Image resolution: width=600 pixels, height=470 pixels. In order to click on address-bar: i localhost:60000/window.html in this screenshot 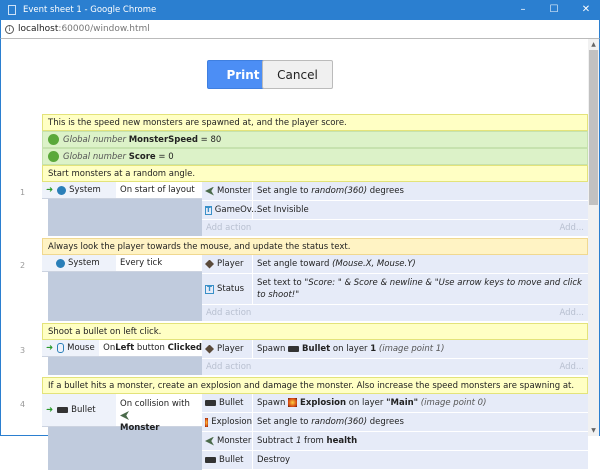, I will do `click(300, 29)`.